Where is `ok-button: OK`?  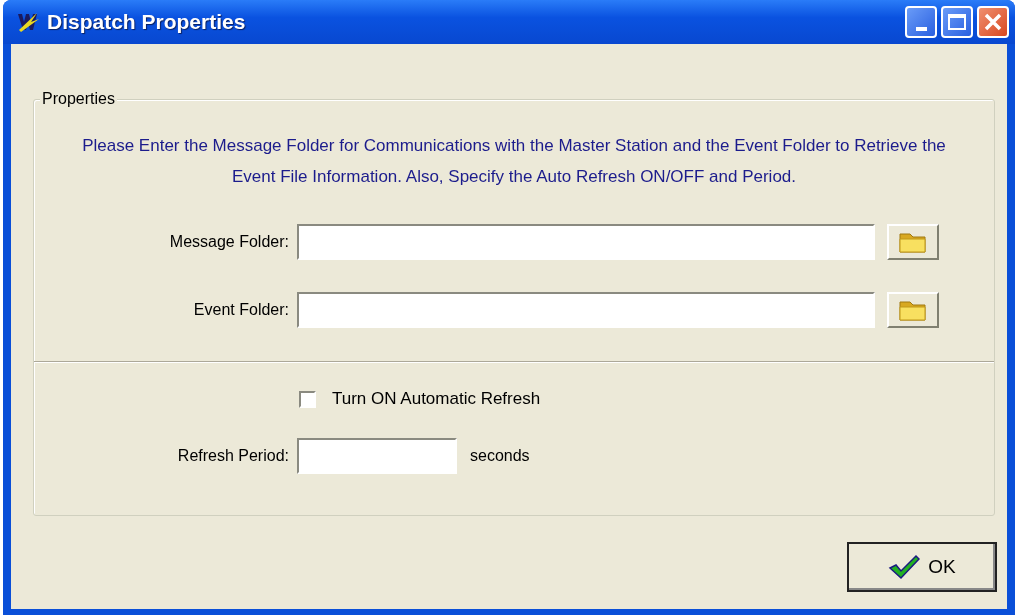 ok-button: OK is located at coordinates (922, 567).